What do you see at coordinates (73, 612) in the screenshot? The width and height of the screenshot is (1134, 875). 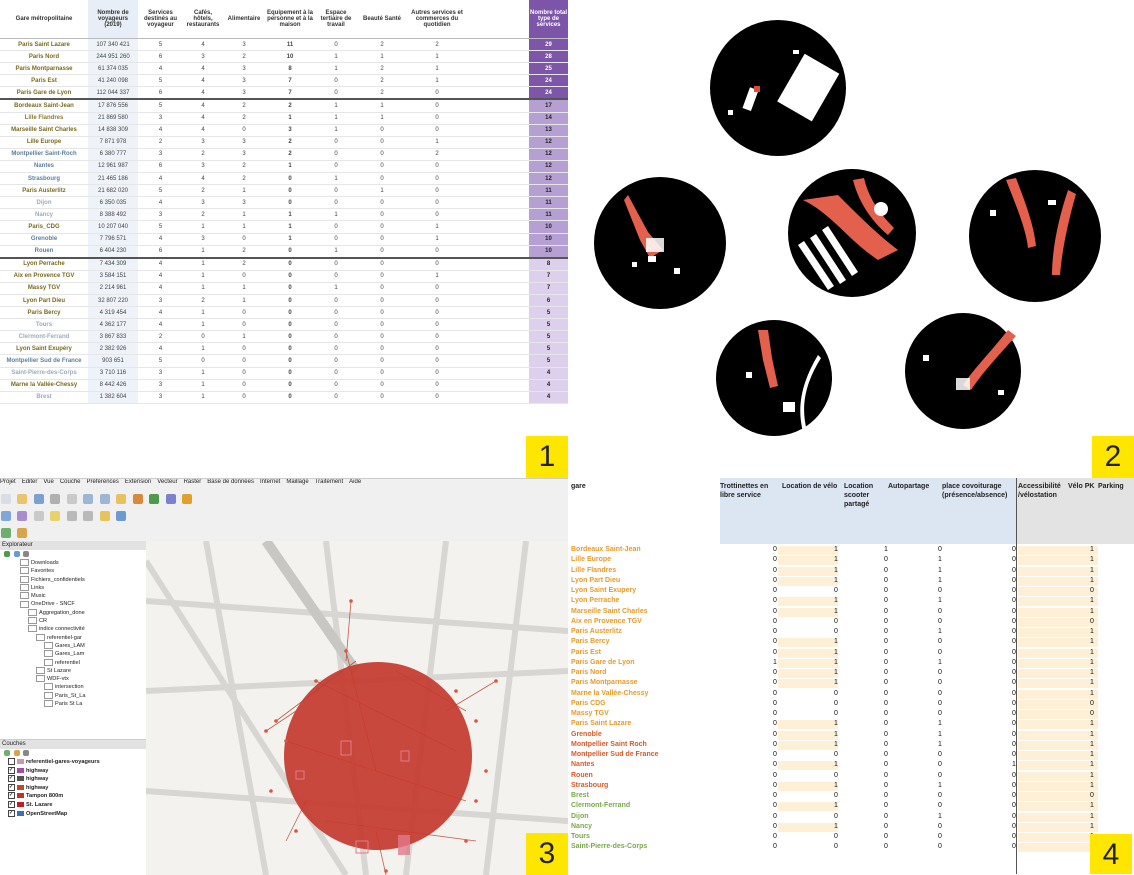 I see `browser-item: Aggregation_done` at bounding box center [73, 612].